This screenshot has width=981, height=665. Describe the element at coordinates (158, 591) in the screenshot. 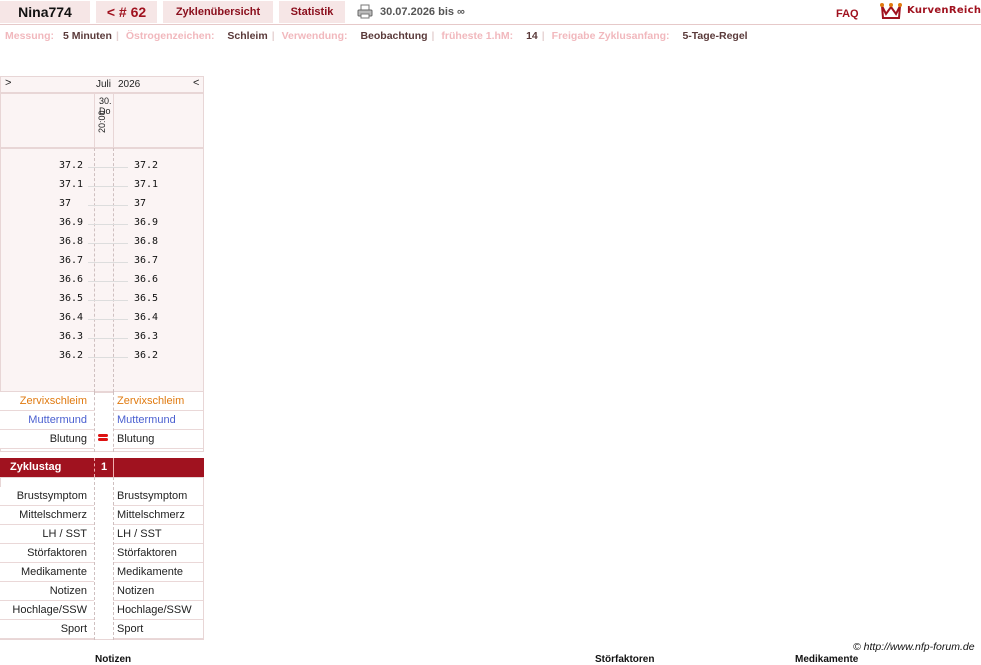

I see `symptom-label-right: Notizen` at that location.